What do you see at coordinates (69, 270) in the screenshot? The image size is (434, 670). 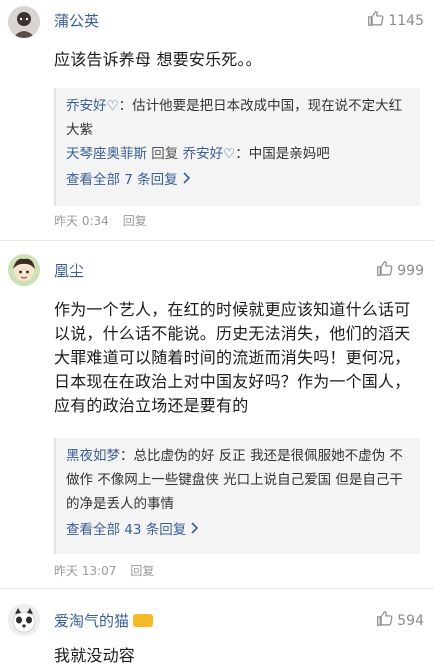 I see `username: 凰尘` at bounding box center [69, 270].